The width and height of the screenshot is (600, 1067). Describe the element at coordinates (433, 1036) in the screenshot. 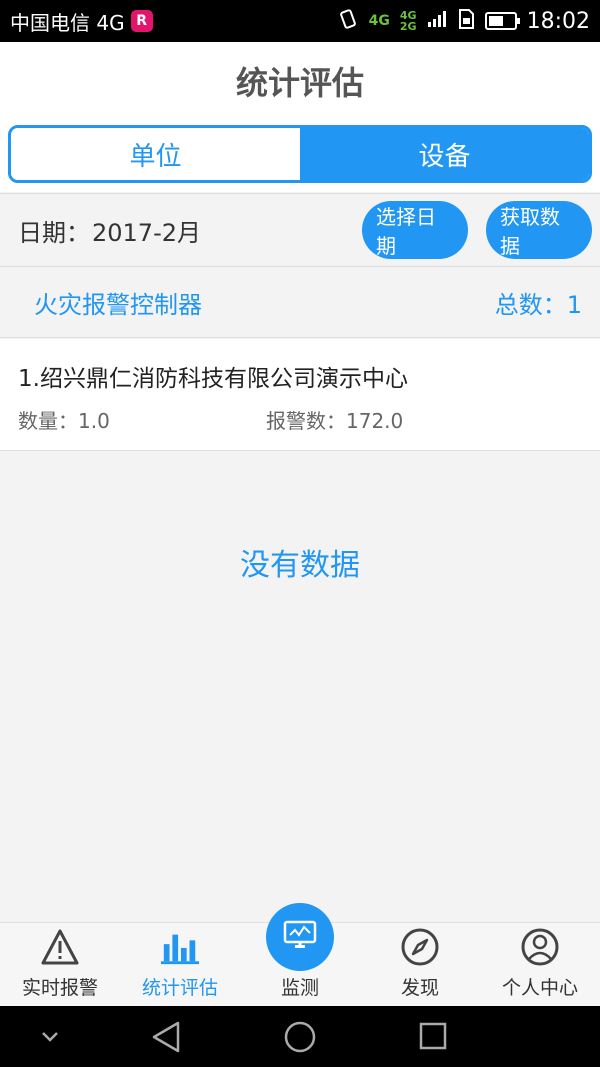

I see `recent-apps-icon` at that location.